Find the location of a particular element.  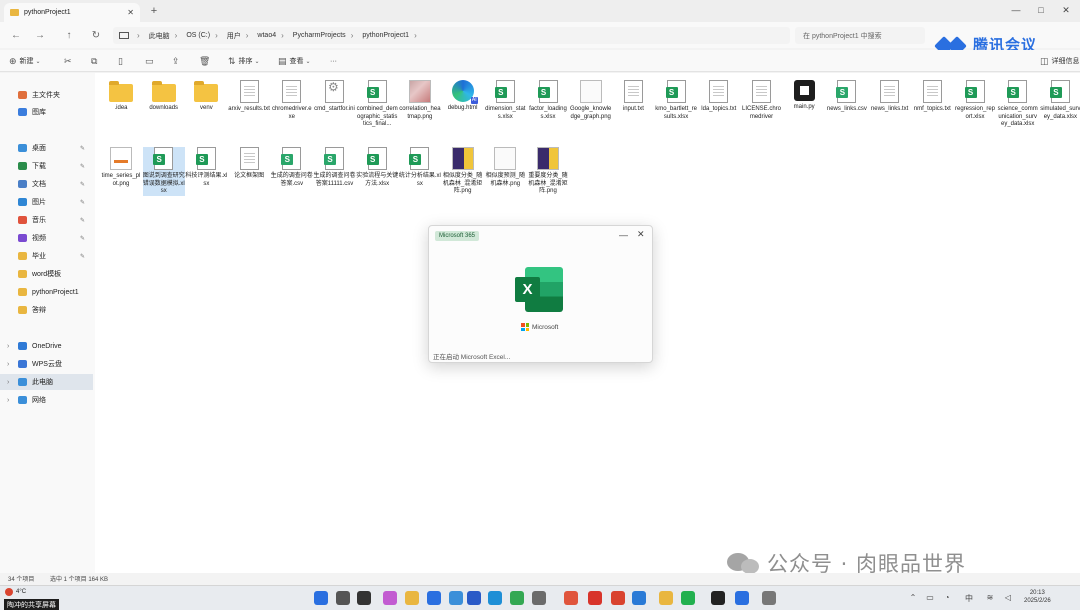

file-item: science_communication_survey_data.xlsx is located at coordinates (1018, 104).